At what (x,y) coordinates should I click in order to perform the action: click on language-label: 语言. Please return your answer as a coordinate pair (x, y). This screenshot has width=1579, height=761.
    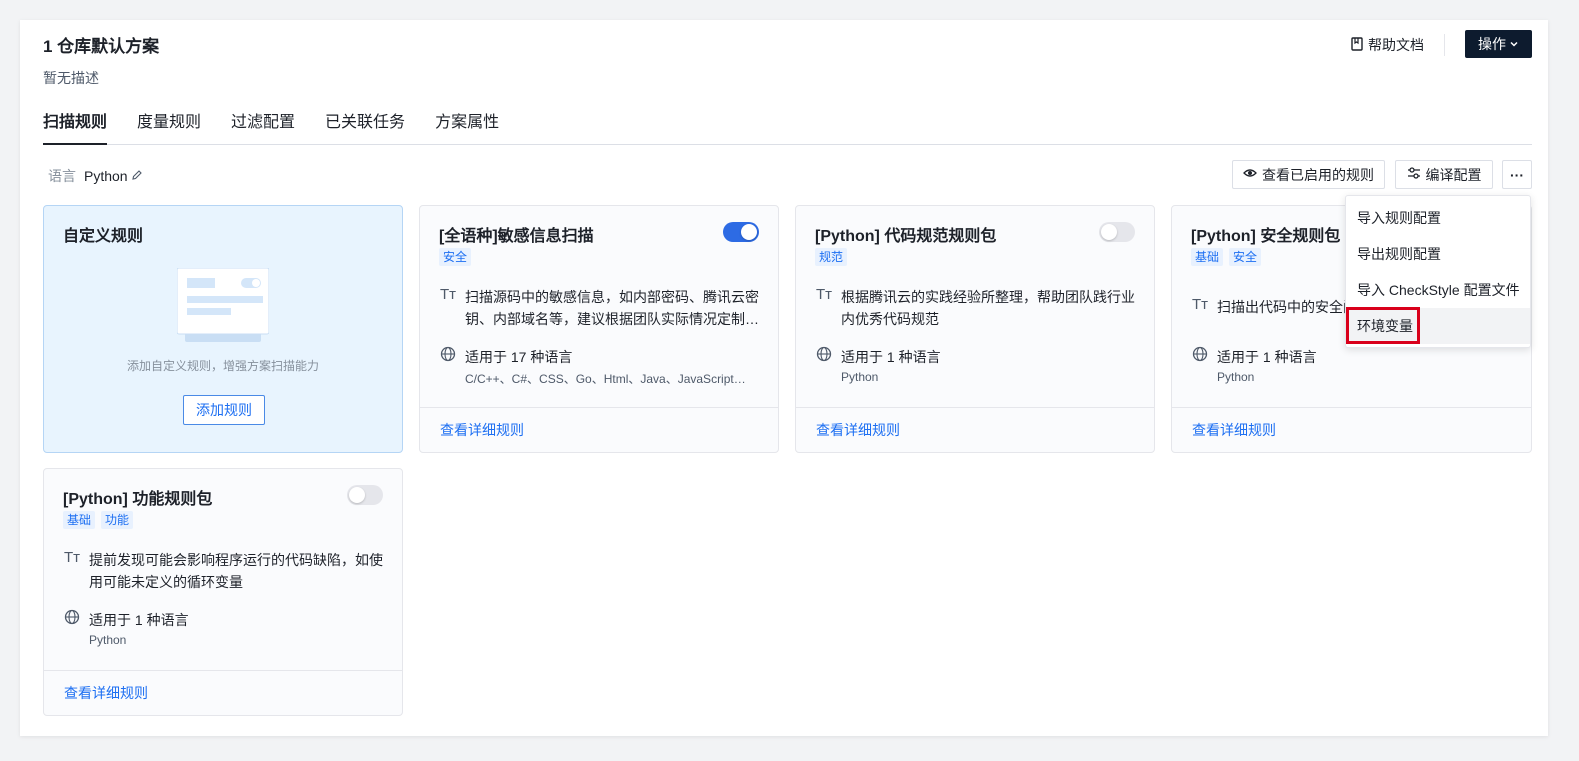
    Looking at the image, I should click on (62, 176).